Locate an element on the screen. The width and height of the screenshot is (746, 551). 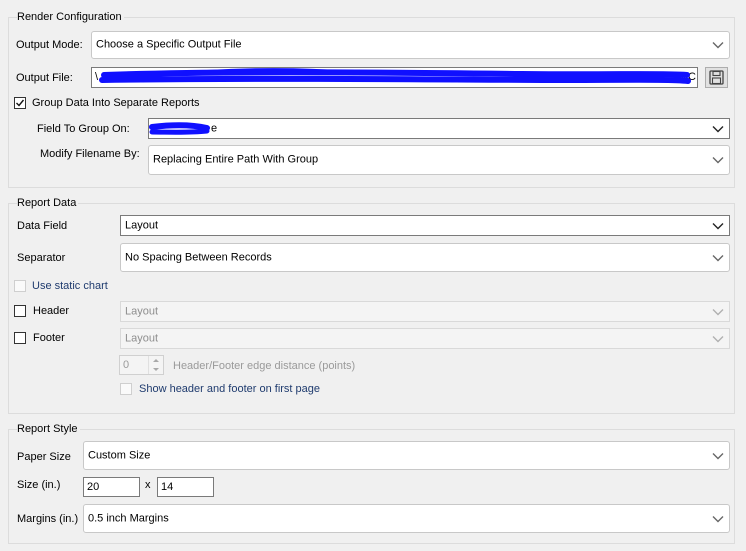
modify-filename-label: Modify Filename By: is located at coordinates (90, 154).